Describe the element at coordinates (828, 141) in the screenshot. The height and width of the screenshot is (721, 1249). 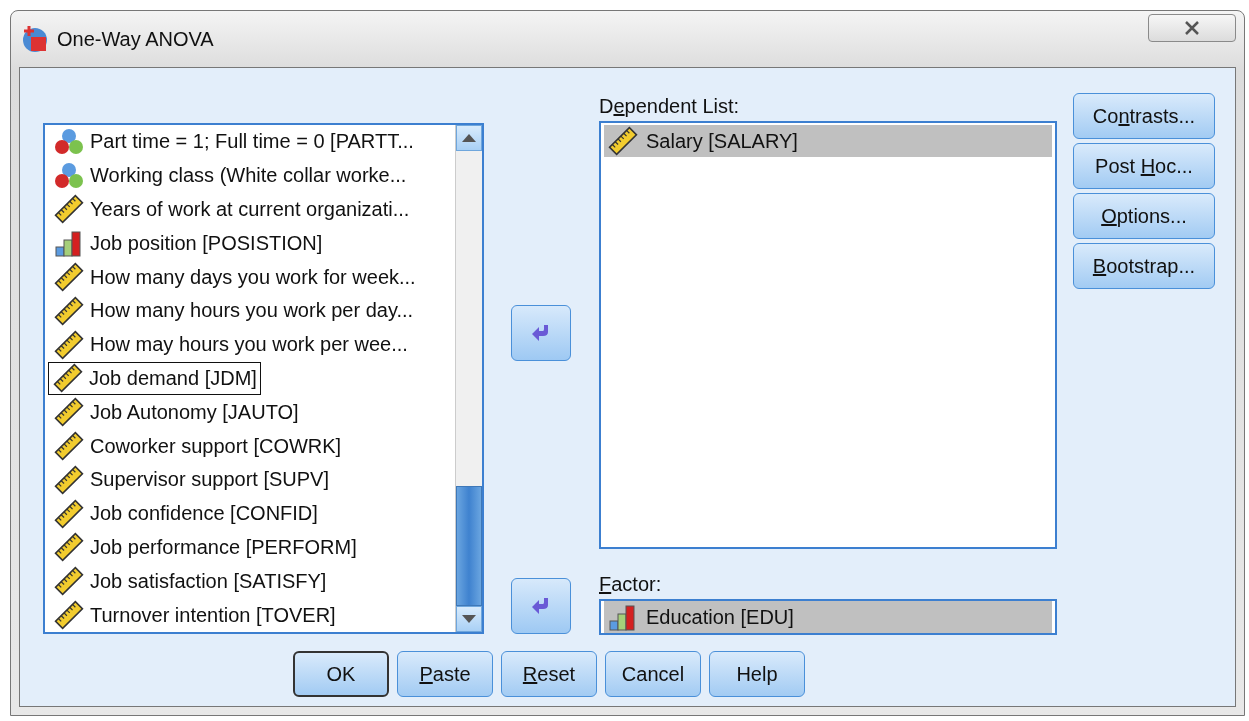
I see `dependent-item: Salary [SALARY]` at that location.